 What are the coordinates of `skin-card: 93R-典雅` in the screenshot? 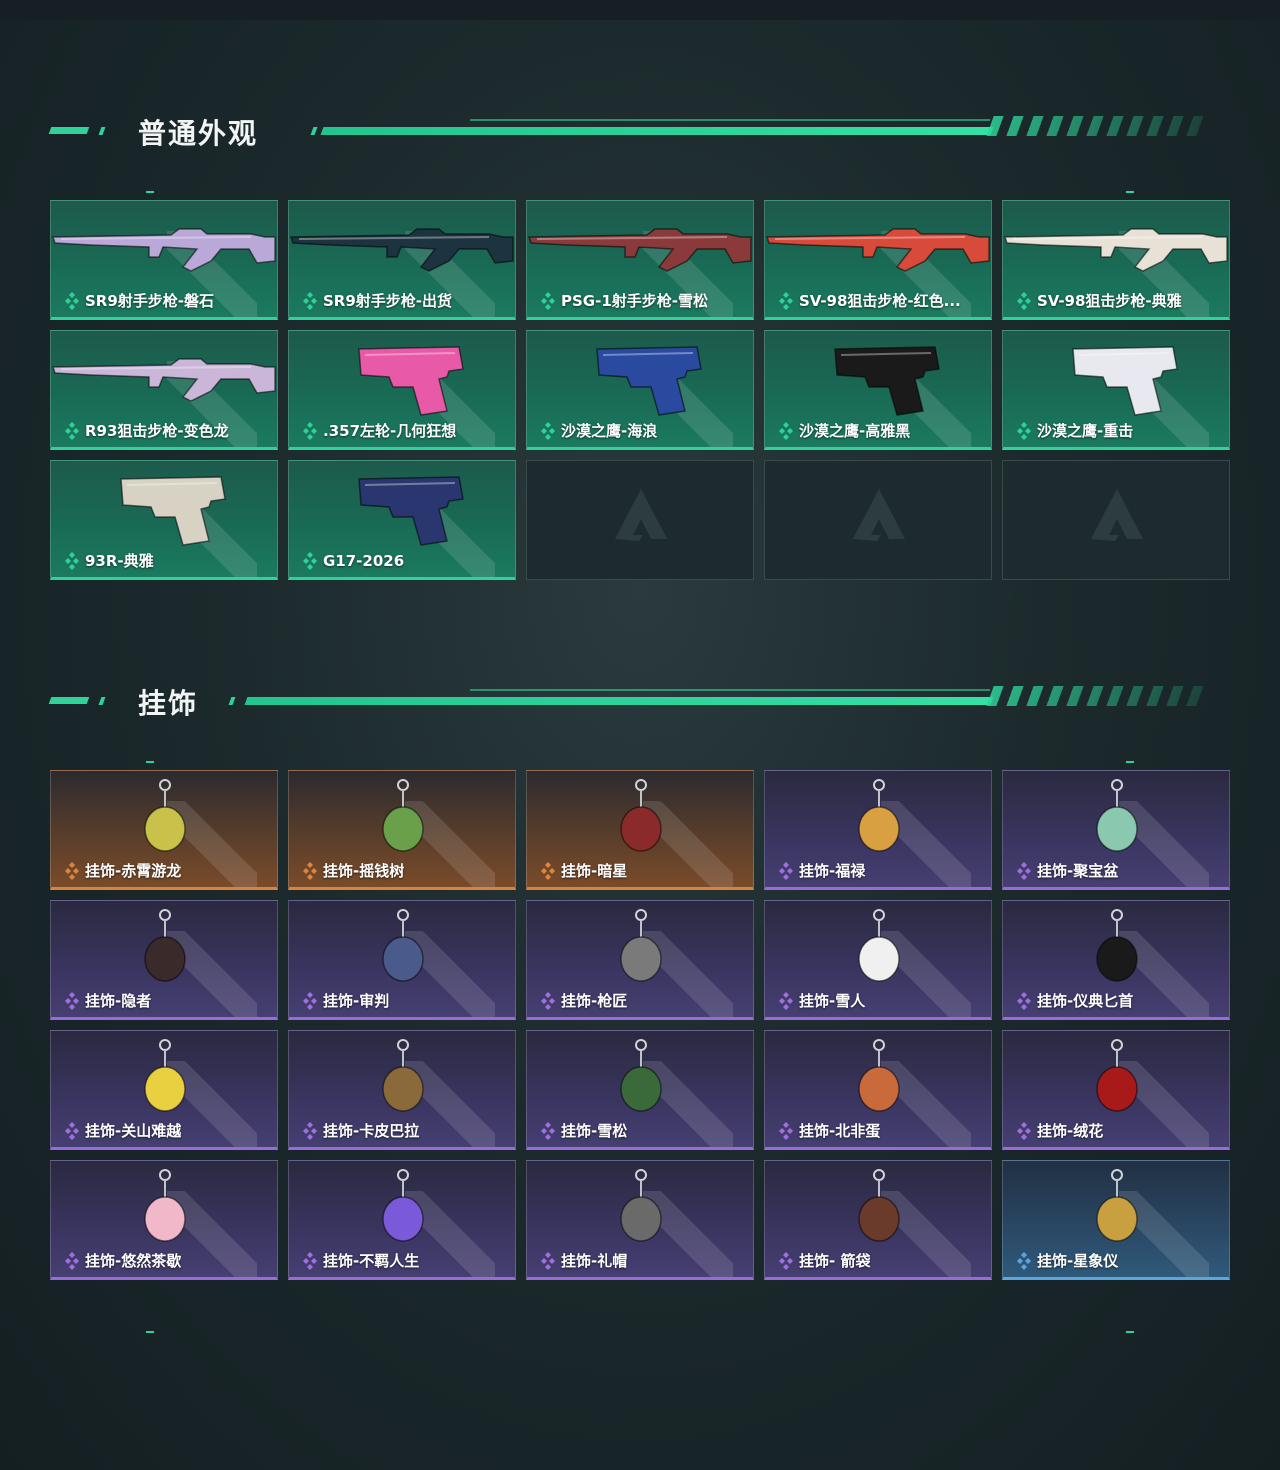 It's located at (164, 520).